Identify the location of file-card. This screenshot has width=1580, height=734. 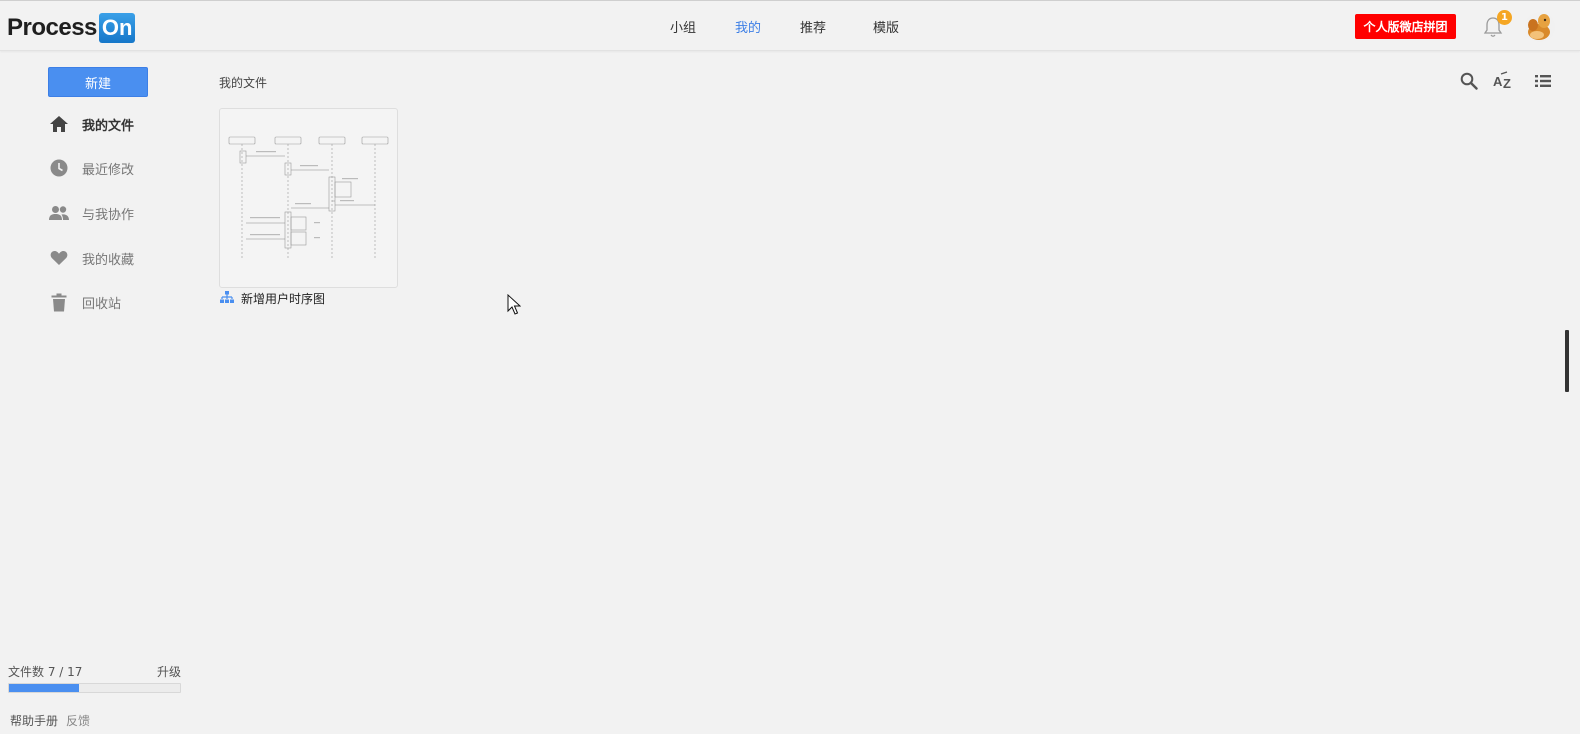
(308, 198).